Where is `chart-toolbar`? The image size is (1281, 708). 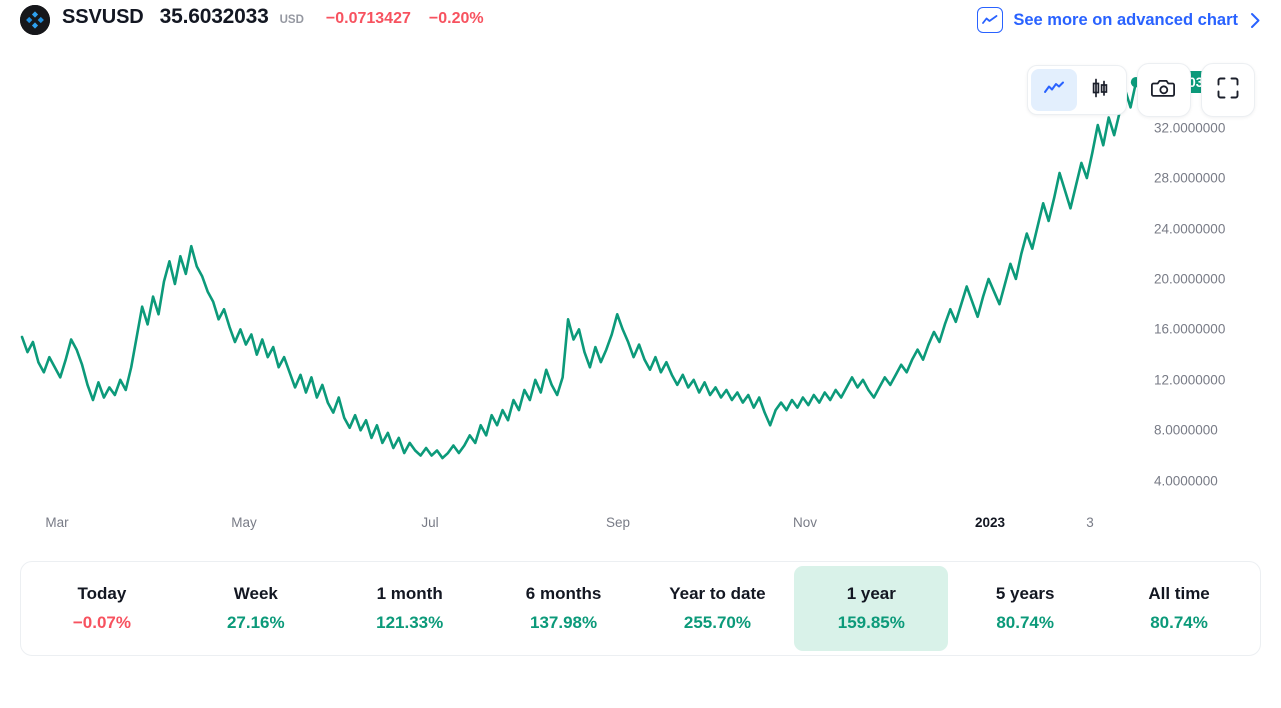
chart-toolbar is located at coordinates (1141, 90).